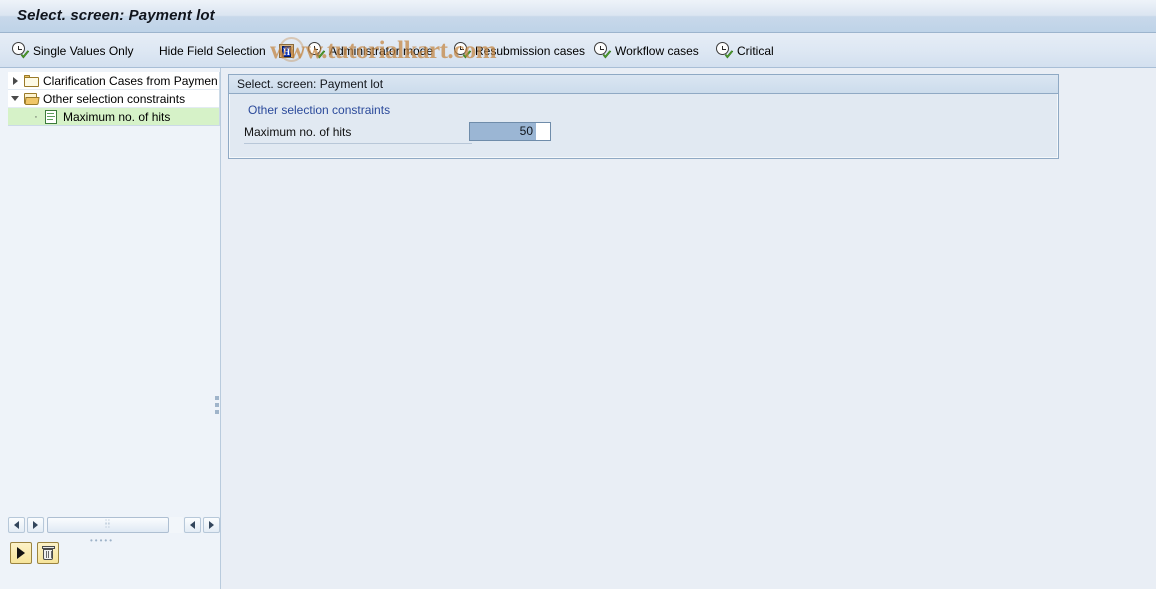  I want to click on window-titlebar: Select. screen: Payment lot, so click(578, 16).